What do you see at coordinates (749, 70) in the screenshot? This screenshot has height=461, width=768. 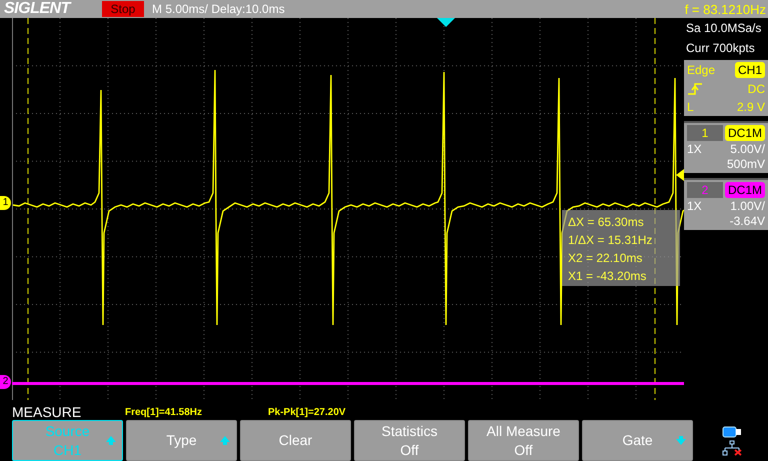 I see `trigger-source-badge: CH1` at bounding box center [749, 70].